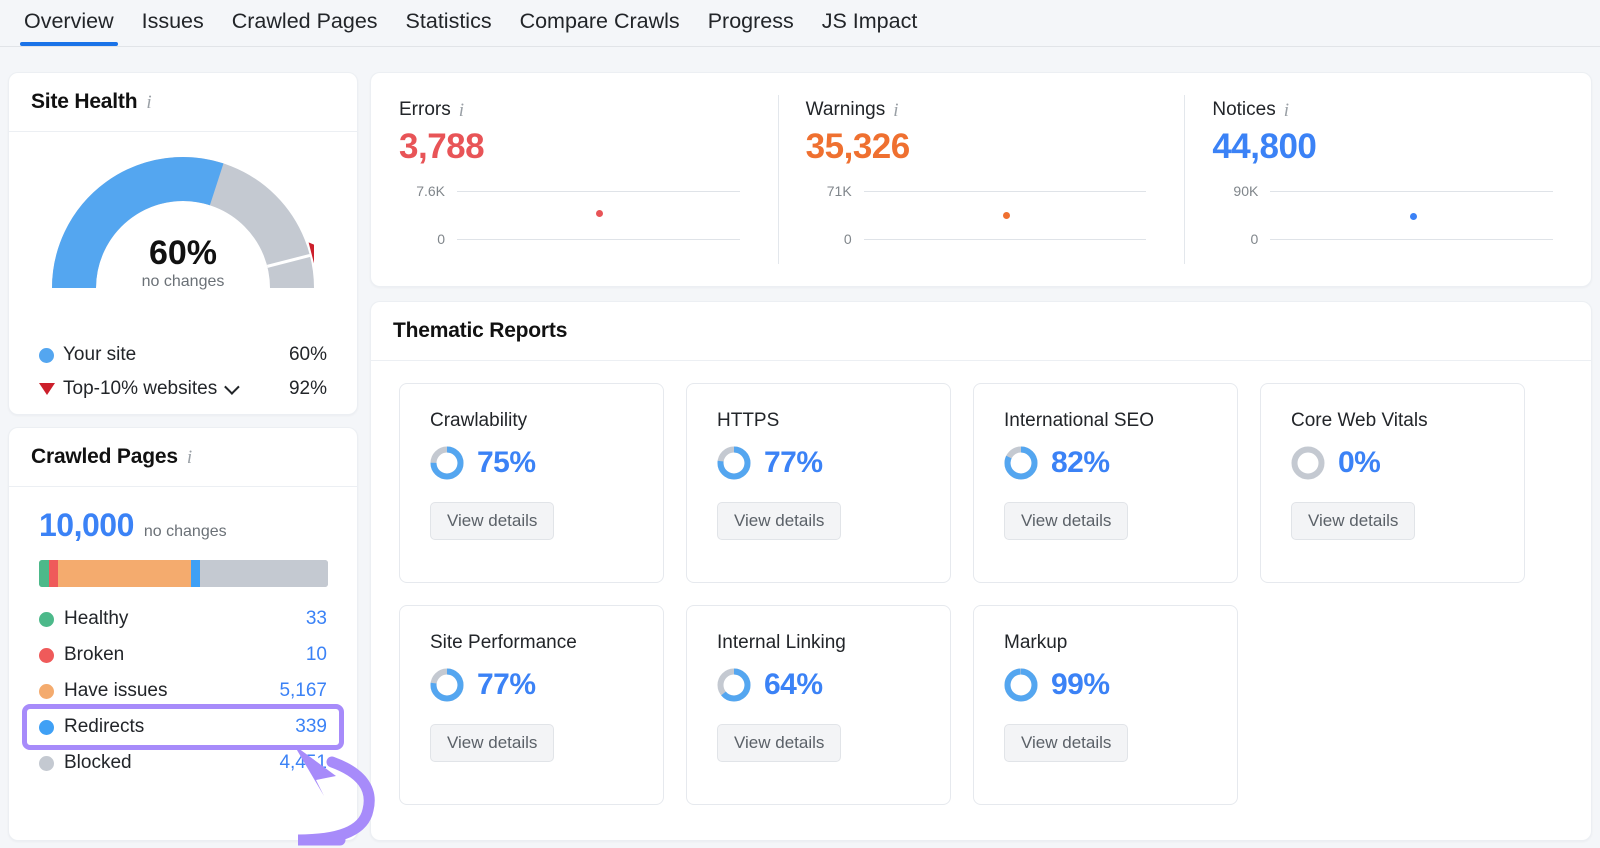 The width and height of the screenshot is (1600, 848). I want to click on crawled-pages-change: no changes, so click(185, 531).